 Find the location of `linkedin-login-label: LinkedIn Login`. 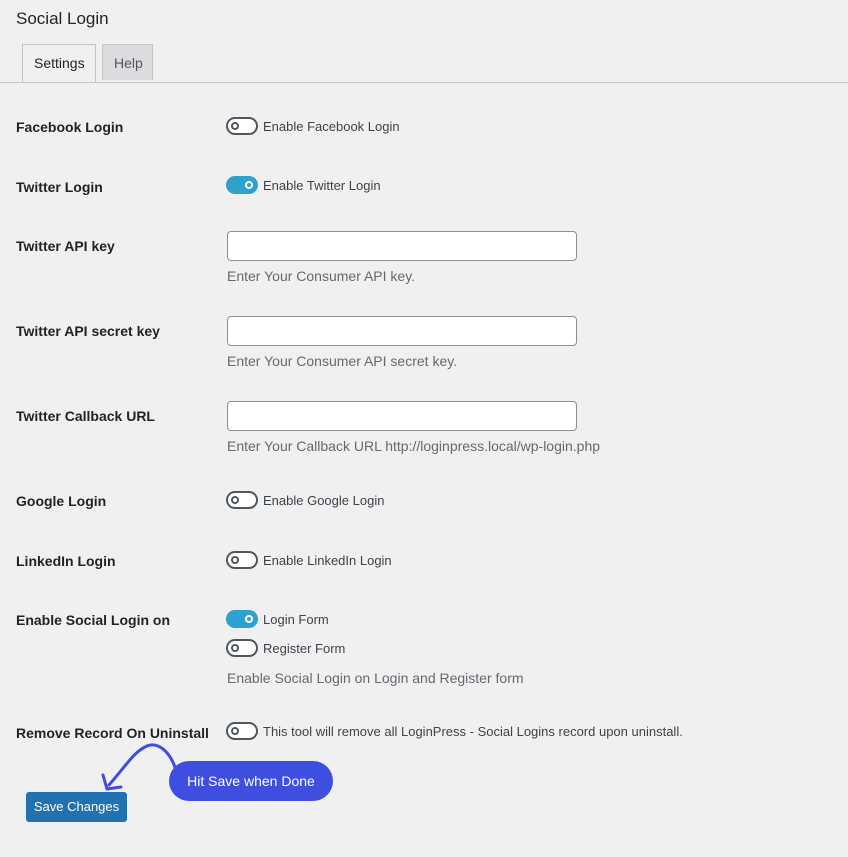

linkedin-login-label: LinkedIn Login is located at coordinates (66, 561).